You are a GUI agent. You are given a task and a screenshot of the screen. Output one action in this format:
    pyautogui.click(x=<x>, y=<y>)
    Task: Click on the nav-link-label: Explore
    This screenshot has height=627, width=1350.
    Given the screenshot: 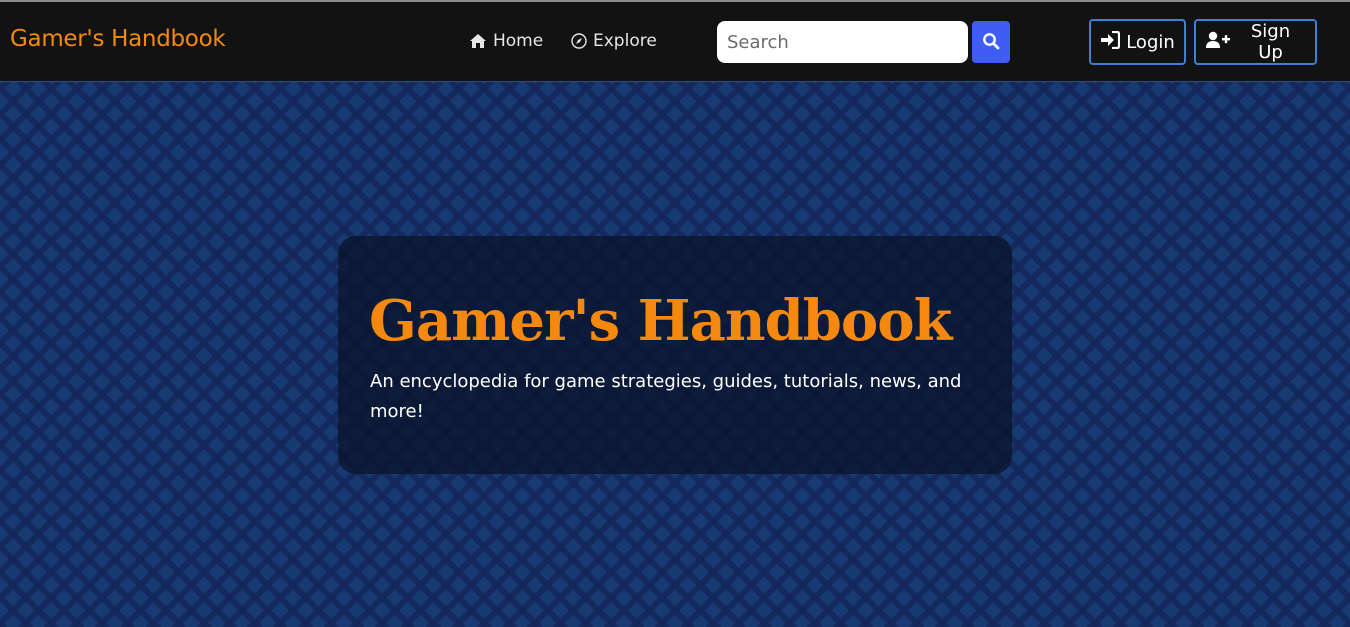 What is the action you would take?
    pyautogui.click(x=625, y=41)
    